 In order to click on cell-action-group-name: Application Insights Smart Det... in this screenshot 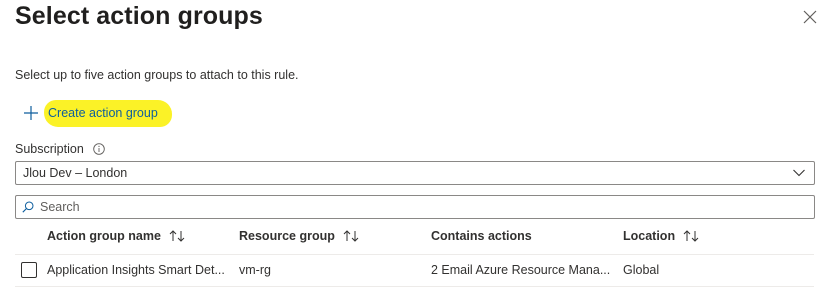, I will do `click(136, 270)`.